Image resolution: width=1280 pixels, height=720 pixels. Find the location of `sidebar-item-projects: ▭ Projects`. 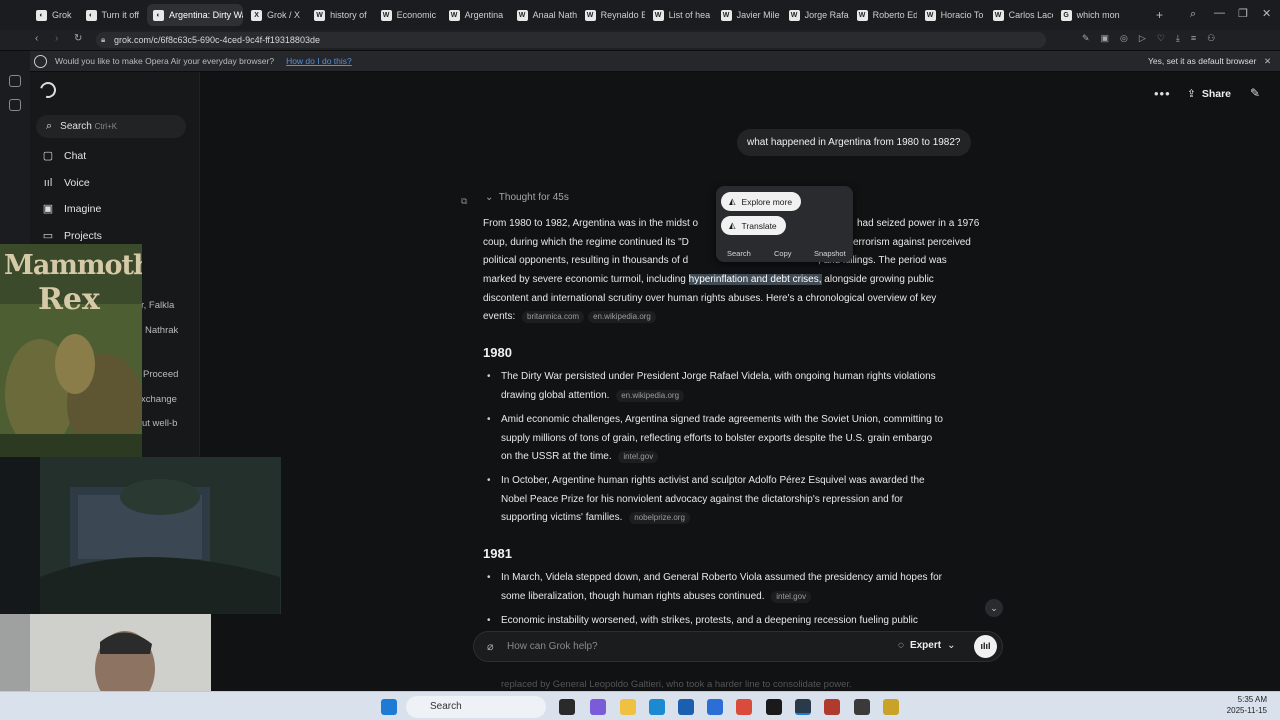

sidebar-item-projects: ▭ Projects is located at coordinates (72, 236).